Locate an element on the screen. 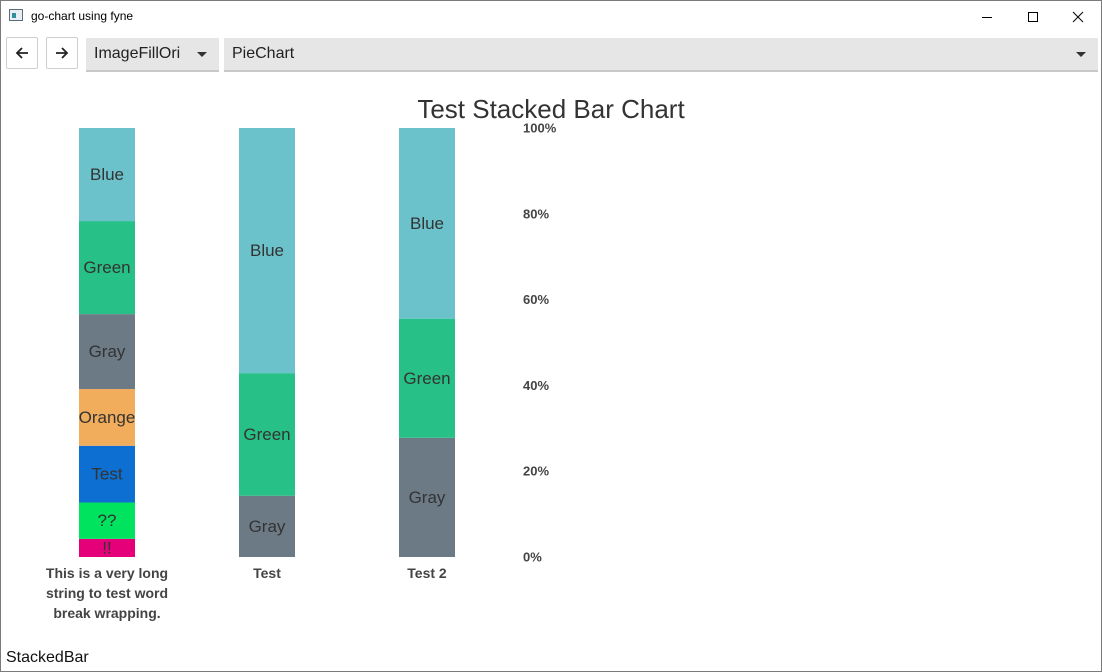 The height and width of the screenshot is (672, 1102). title-bar: go-chart using fyne is located at coordinates (551, 16).